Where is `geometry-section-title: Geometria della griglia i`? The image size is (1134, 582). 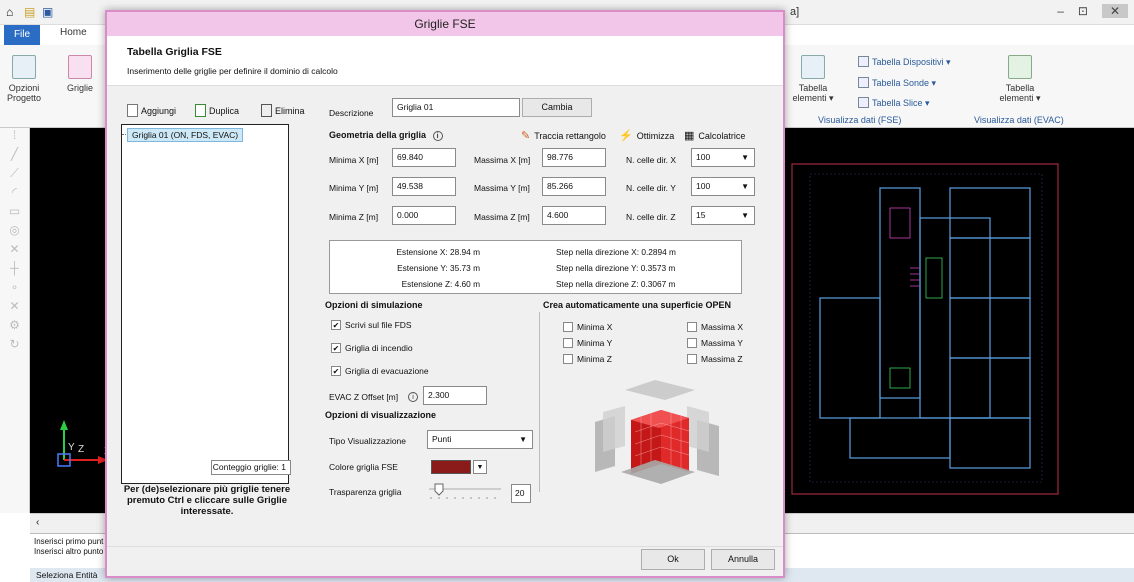 geometry-section-title: Geometria della griglia i is located at coordinates (386, 135).